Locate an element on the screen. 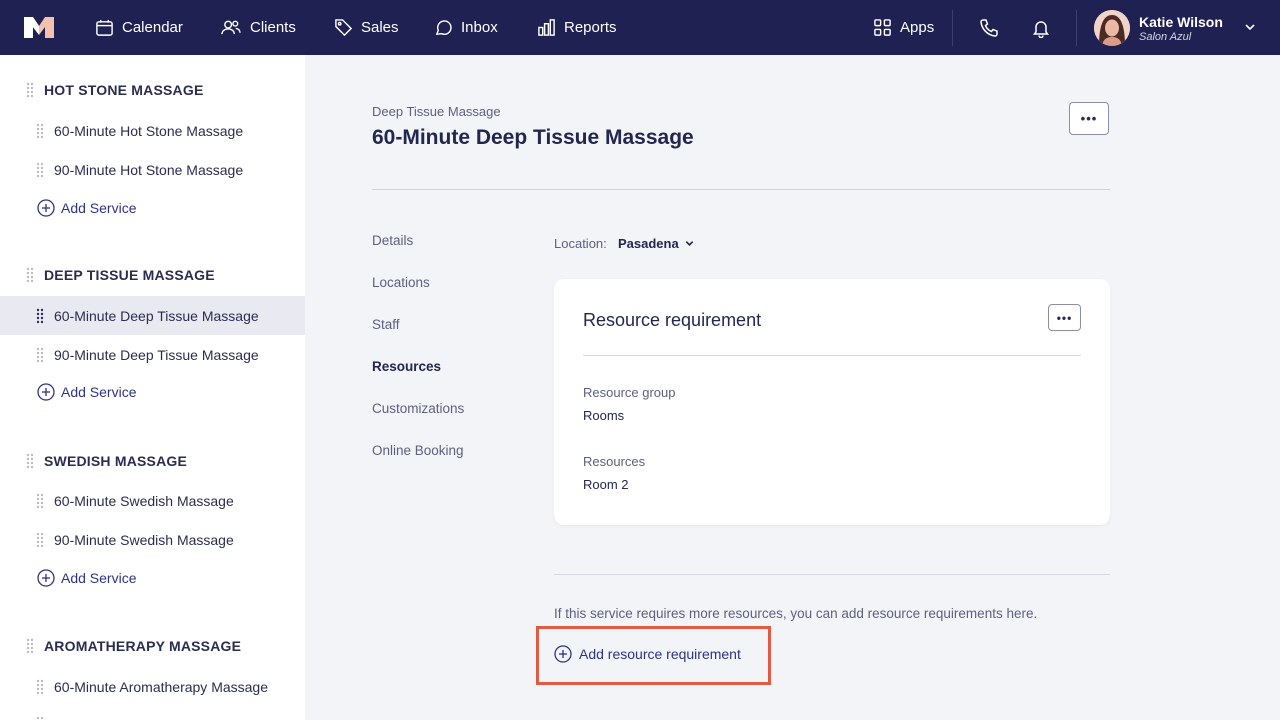 The width and height of the screenshot is (1280, 720). service-row: 60-Minute Swedish Massage is located at coordinates (152, 500).